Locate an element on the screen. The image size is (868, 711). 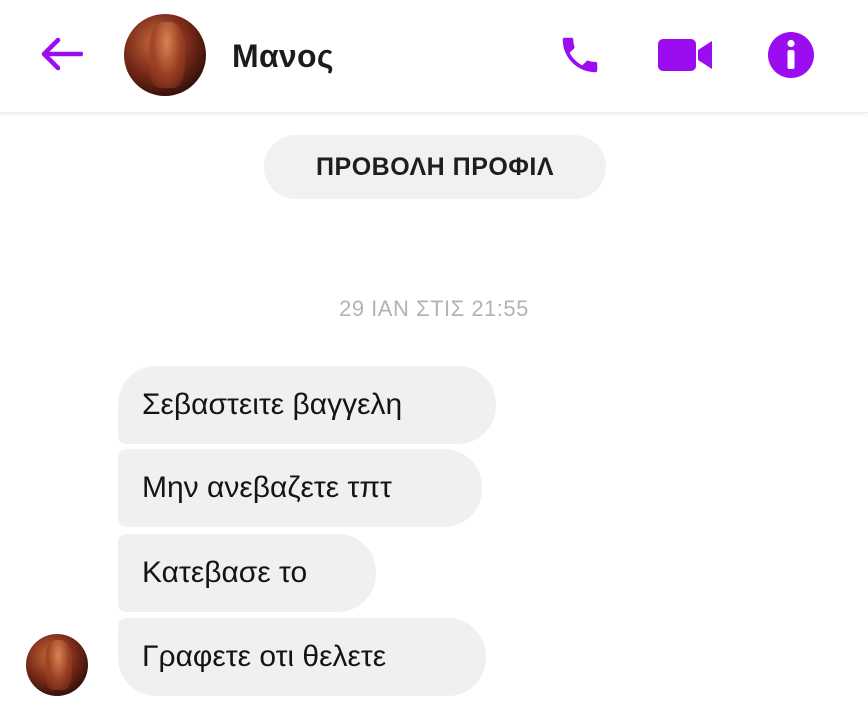
video-camera-icon is located at coordinates (685, 55).